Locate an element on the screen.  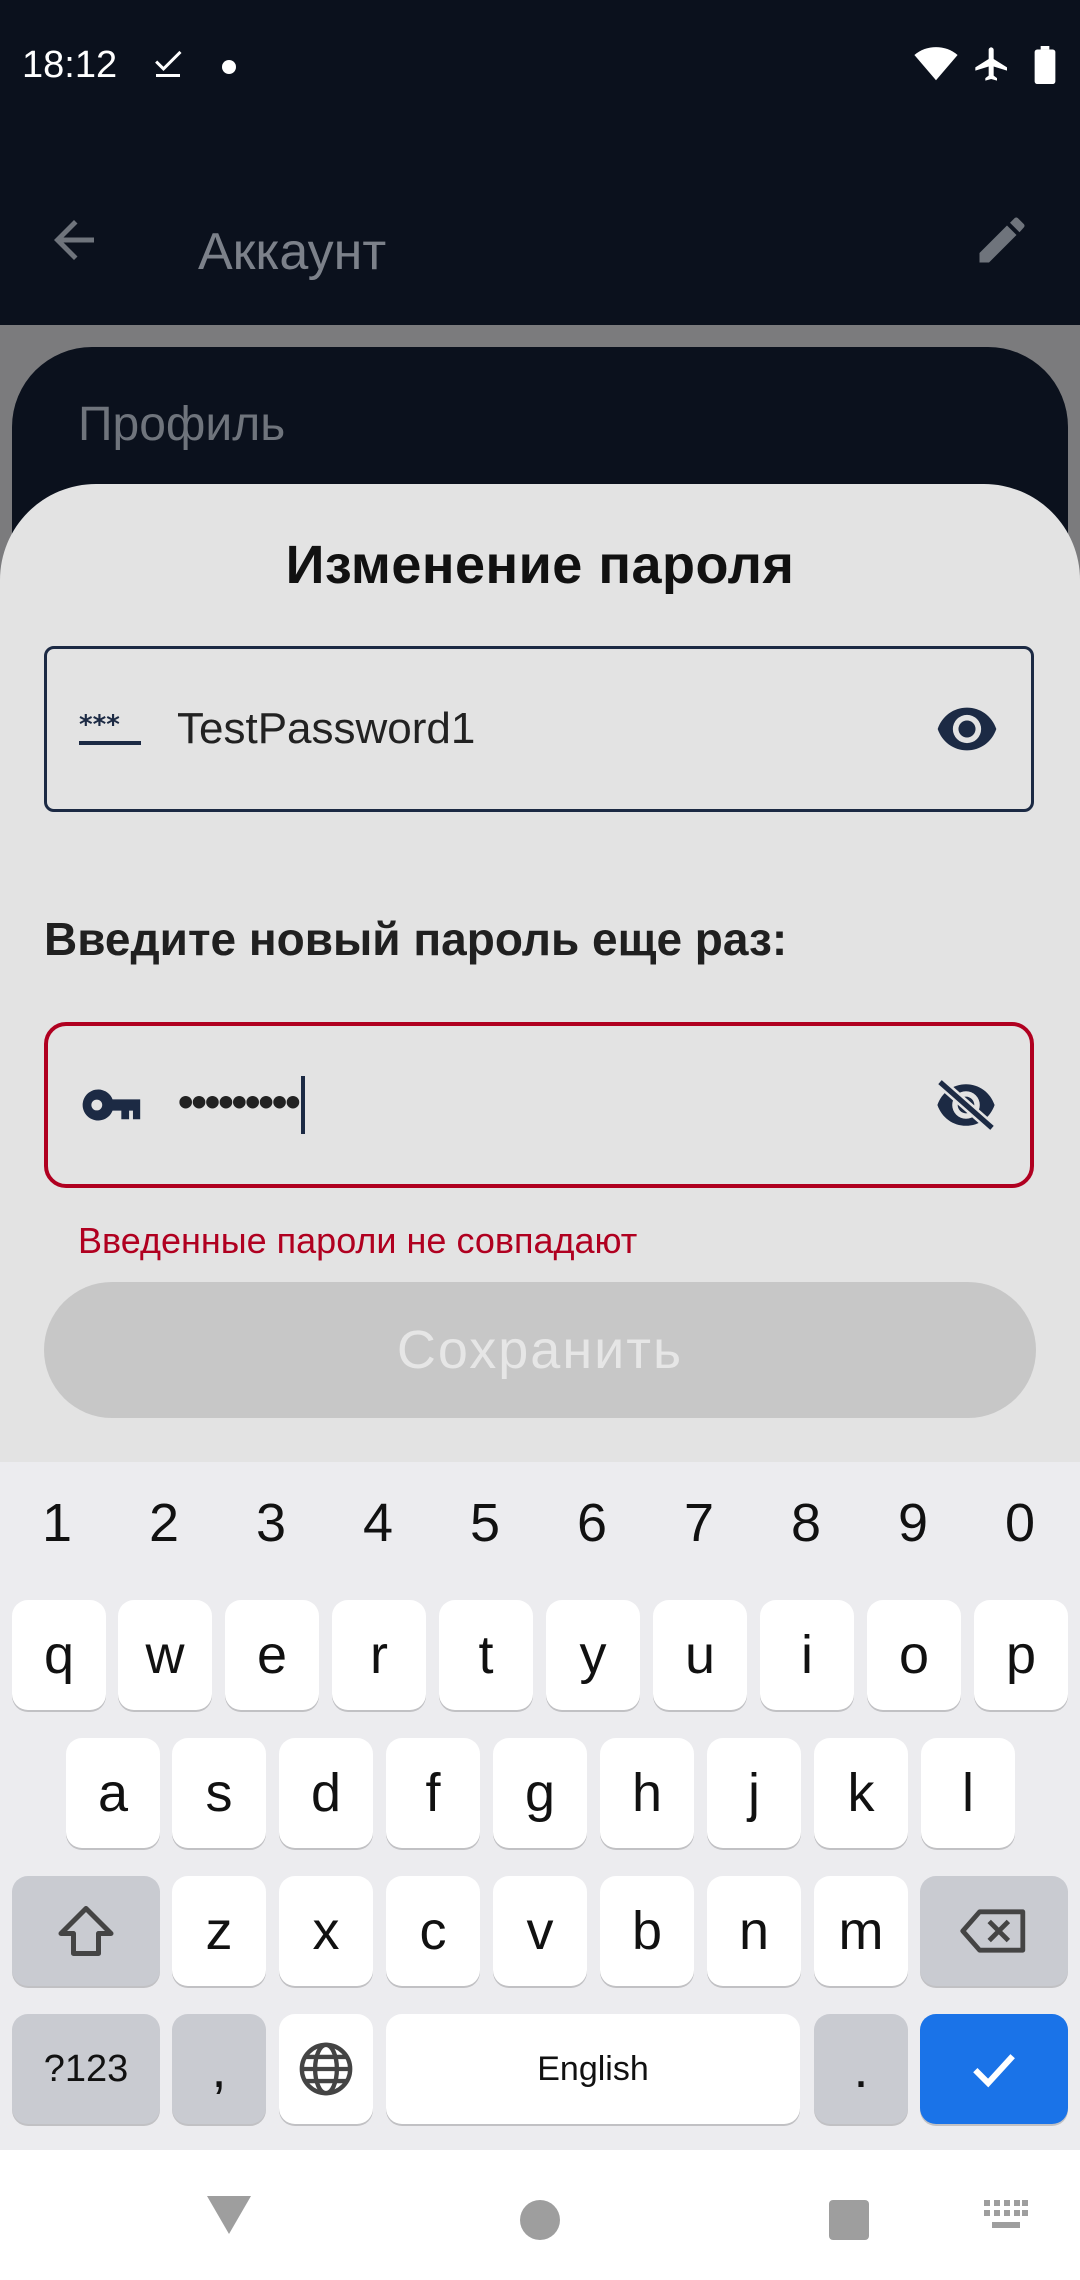
eye-icon is located at coordinates (967, 729).